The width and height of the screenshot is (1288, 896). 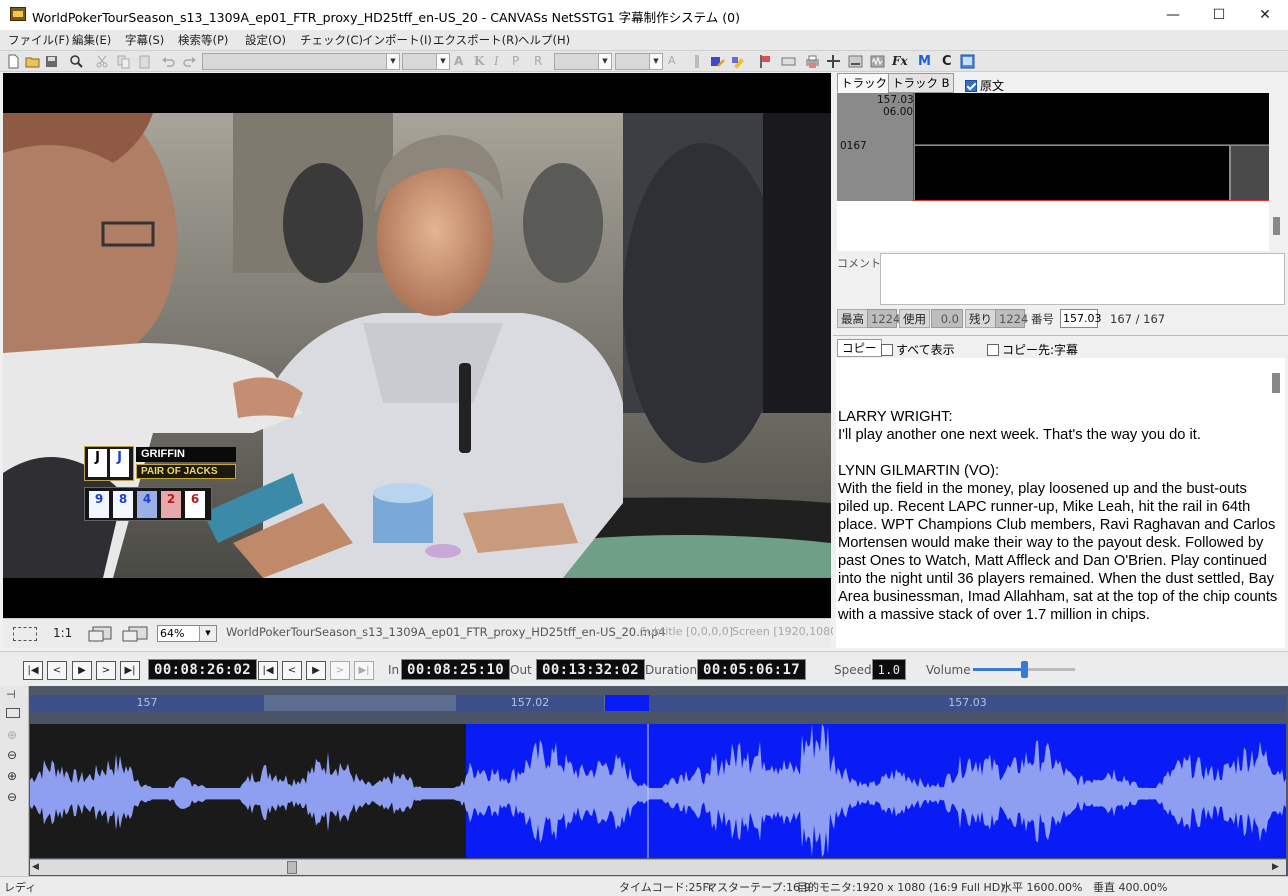 I want to click on print-icon, so click(x=812, y=61).